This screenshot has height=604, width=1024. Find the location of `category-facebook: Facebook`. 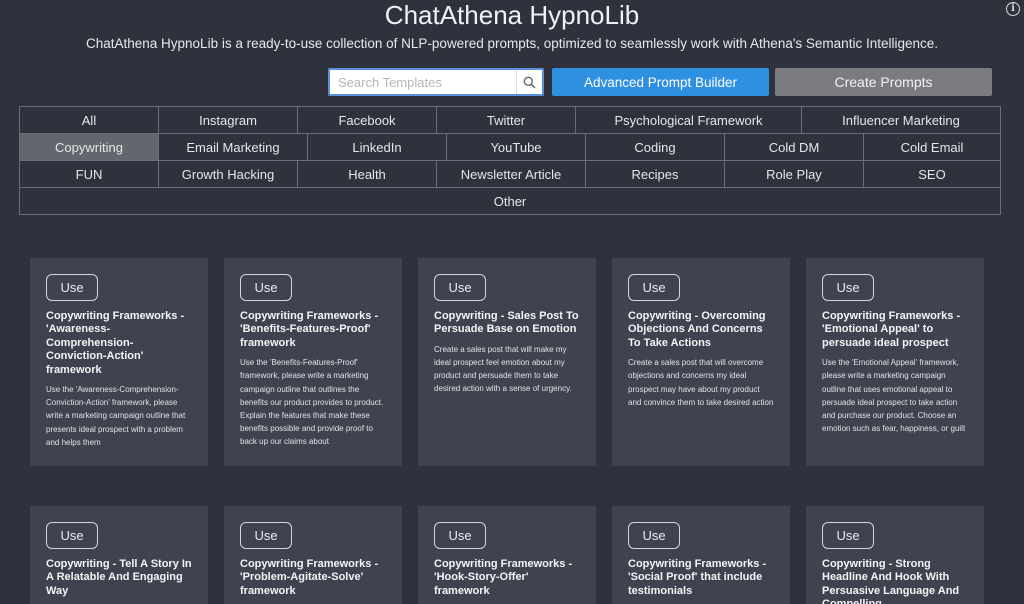

category-facebook: Facebook is located at coordinates (367, 120).